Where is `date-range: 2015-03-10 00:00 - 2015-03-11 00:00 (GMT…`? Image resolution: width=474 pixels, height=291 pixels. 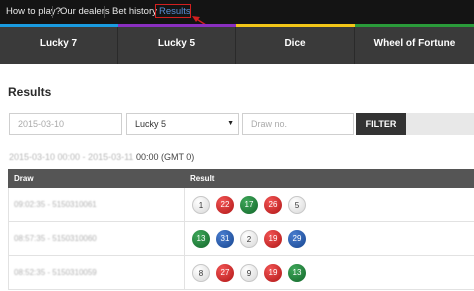 date-range: 2015-03-10 00:00 - 2015-03-11 00:00 (GMT… is located at coordinates (101, 157).